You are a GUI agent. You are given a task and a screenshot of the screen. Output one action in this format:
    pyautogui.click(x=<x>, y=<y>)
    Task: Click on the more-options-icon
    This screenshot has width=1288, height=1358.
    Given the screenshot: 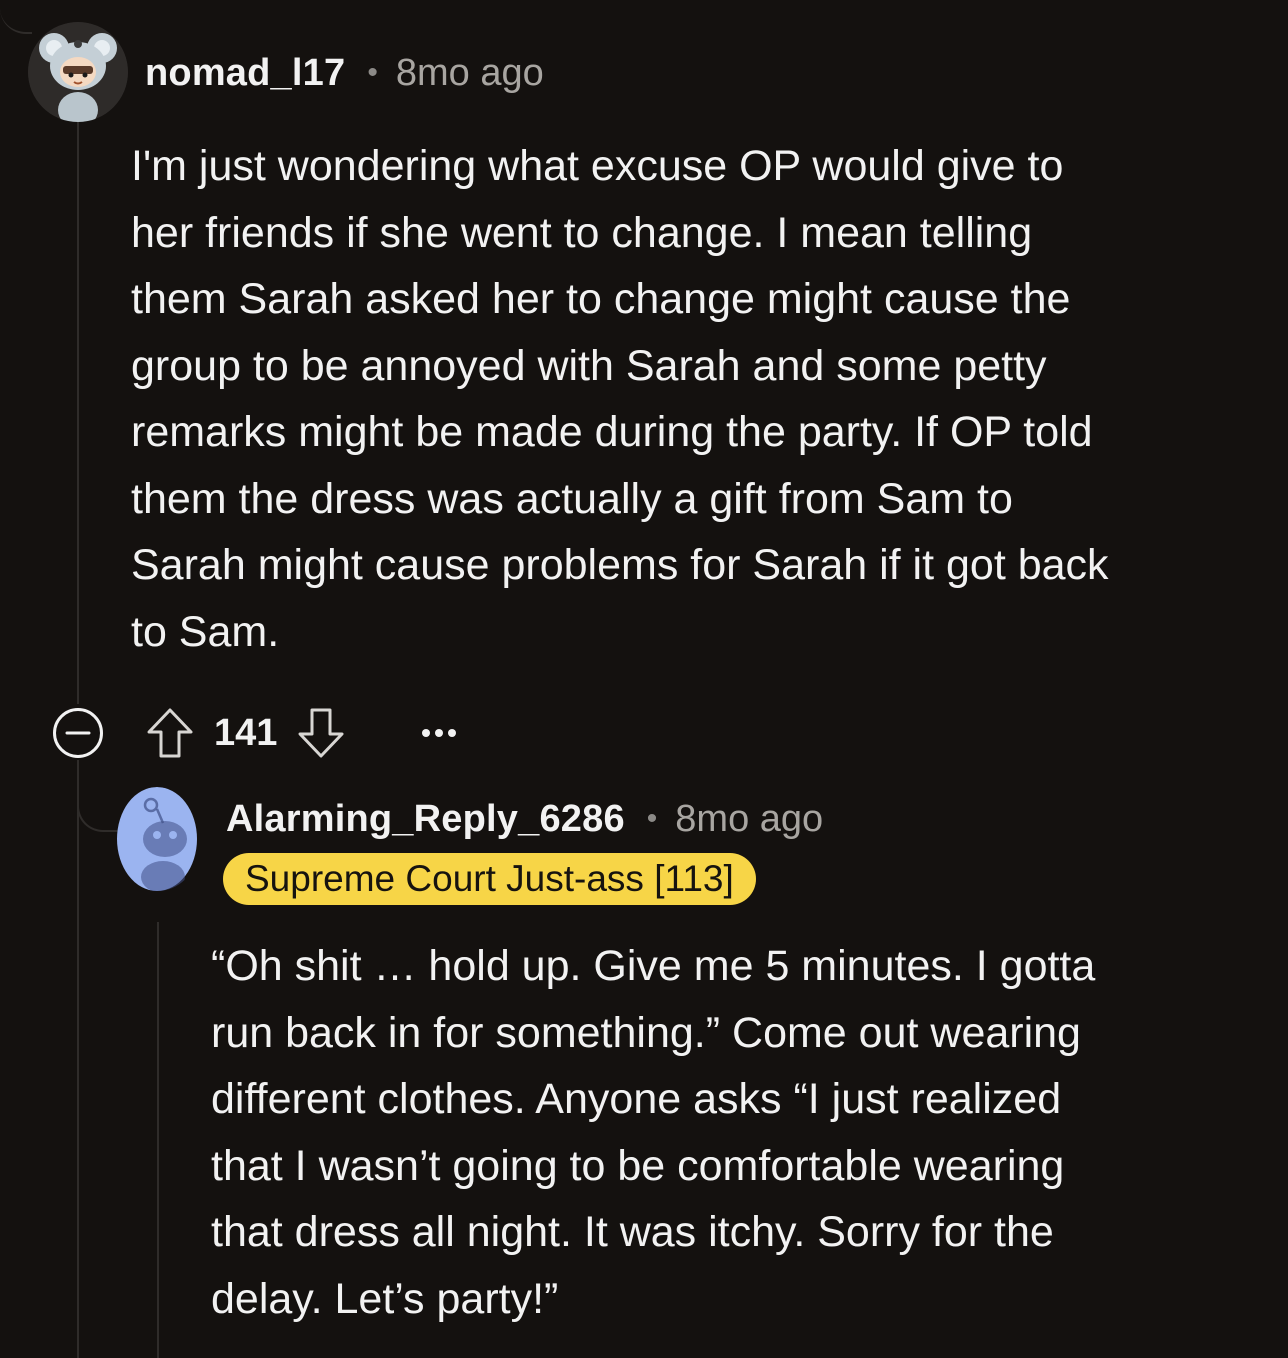 What is the action you would take?
    pyautogui.click(x=439, y=733)
    